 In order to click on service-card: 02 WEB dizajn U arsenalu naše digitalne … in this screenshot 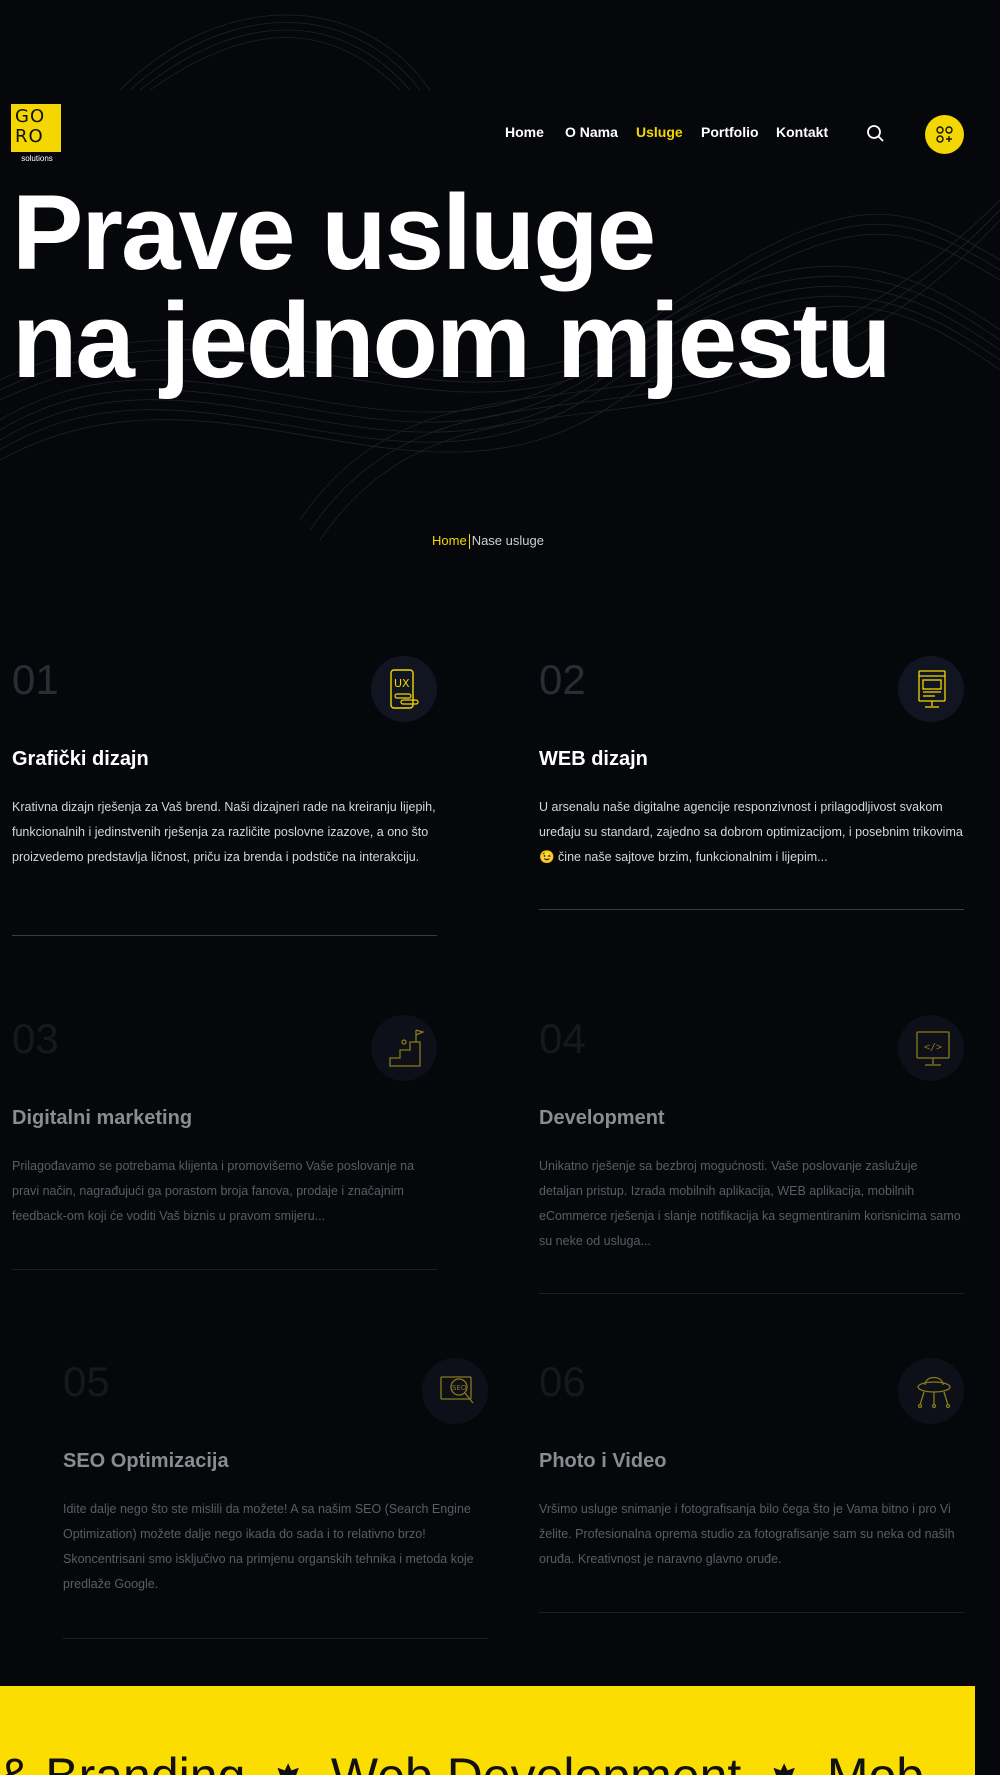, I will do `click(751, 783)`.